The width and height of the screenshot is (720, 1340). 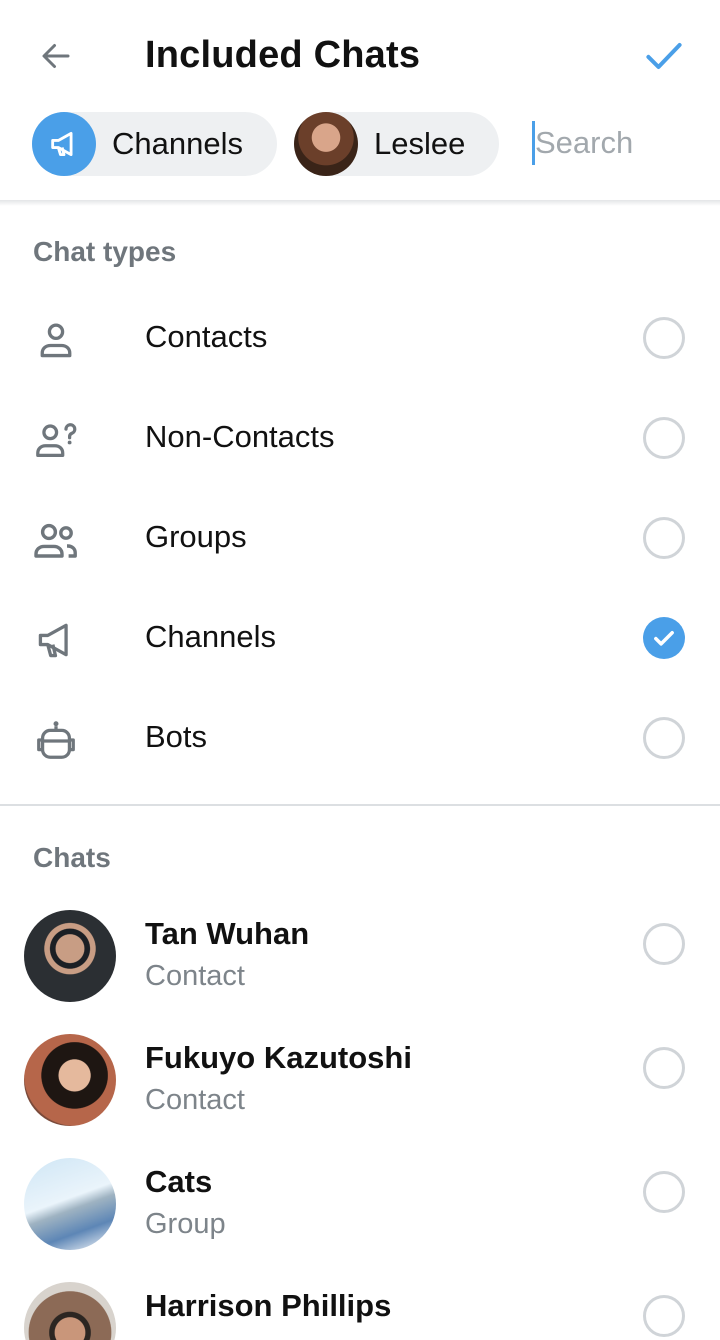 What do you see at coordinates (420, 143) in the screenshot?
I see `chip-label: Leslee` at bounding box center [420, 143].